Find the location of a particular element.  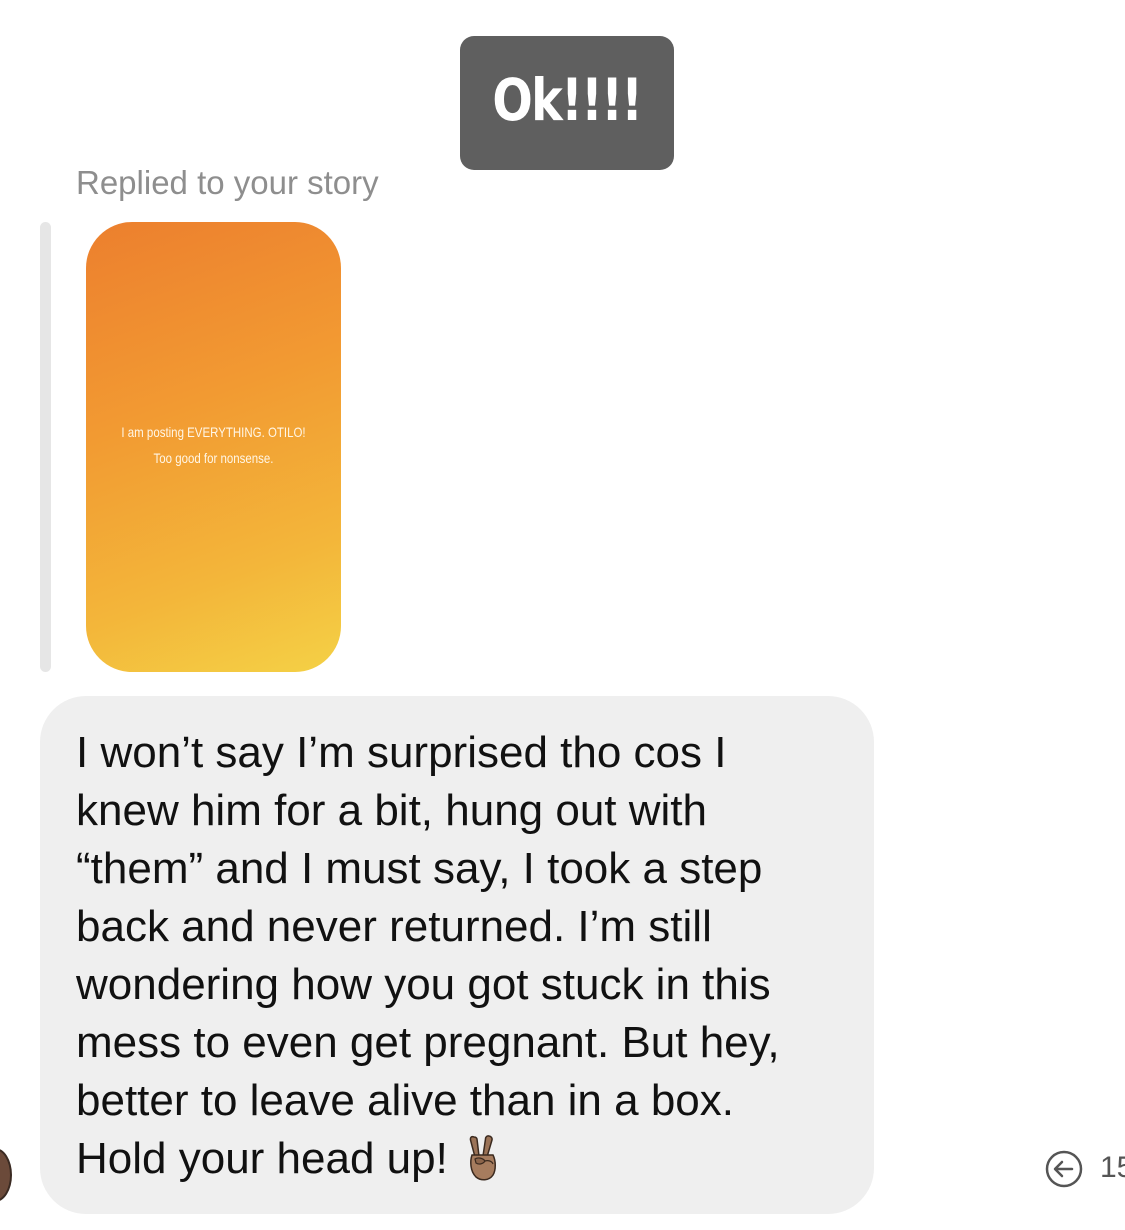

message-line: I won’t say I’m surprised tho cos I is located at coordinates (401, 752).